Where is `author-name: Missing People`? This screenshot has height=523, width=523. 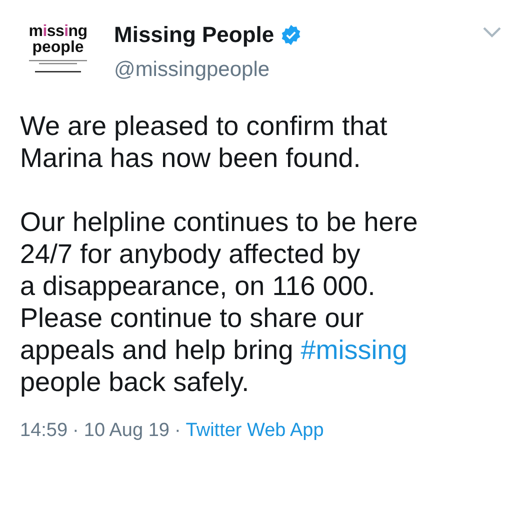
author-name: Missing People is located at coordinates (194, 35).